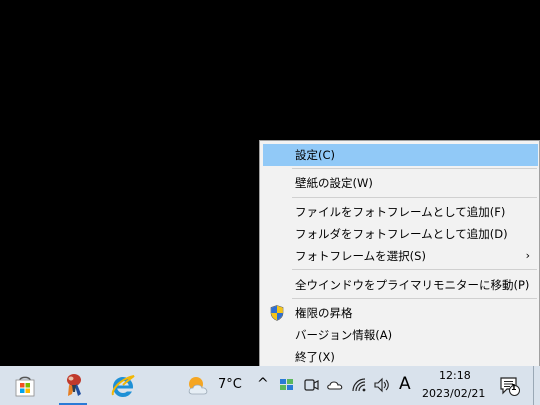 The width and height of the screenshot is (540, 405). What do you see at coordinates (360, 256) in the screenshot?
I see `menu-item-label: フォトフレームを選択(S)` at bounding box center [360, 256].